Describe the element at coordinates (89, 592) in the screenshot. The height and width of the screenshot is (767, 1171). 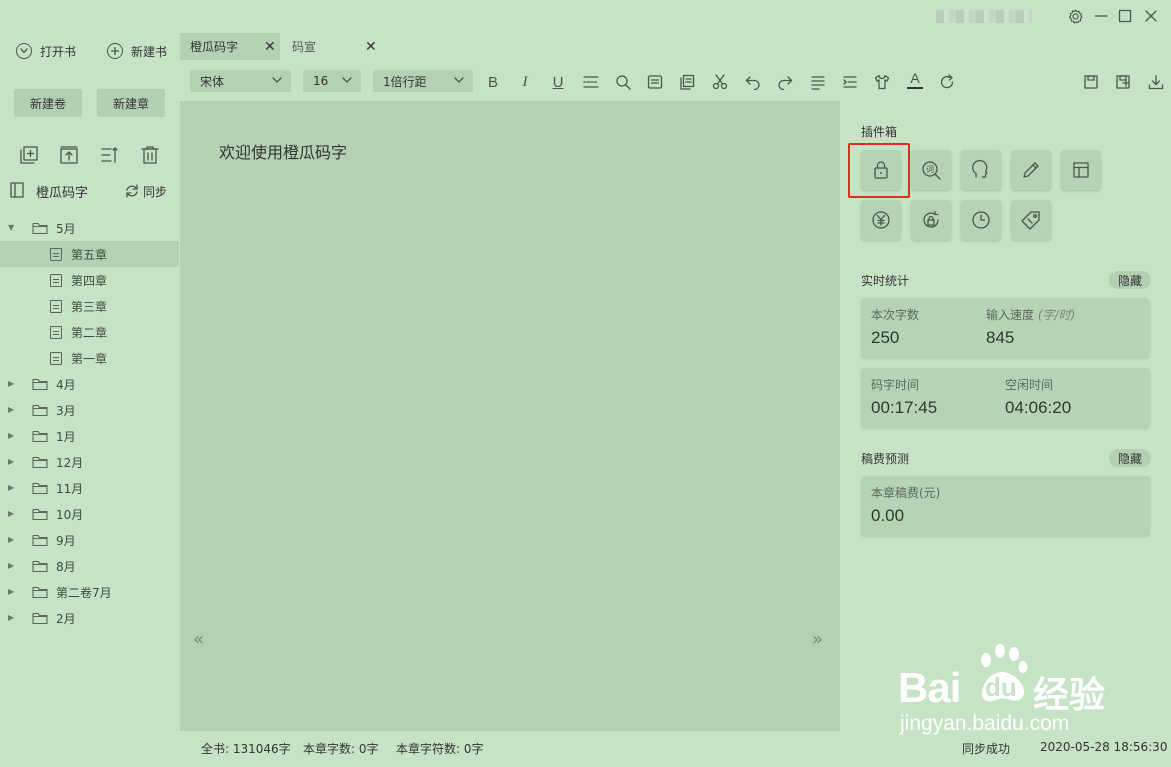
I see `tree-folder: ▶ 第二卷7月` at that location.